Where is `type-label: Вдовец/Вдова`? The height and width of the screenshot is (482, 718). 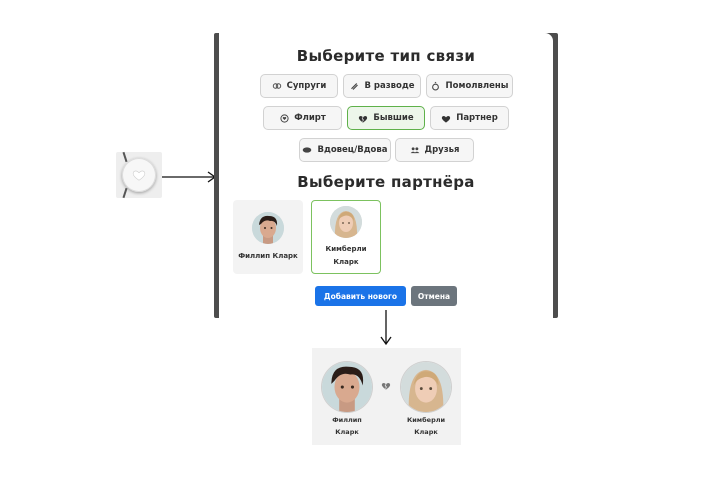 type-label: Вдовец/Вдова is located at coordinates (352, 150).